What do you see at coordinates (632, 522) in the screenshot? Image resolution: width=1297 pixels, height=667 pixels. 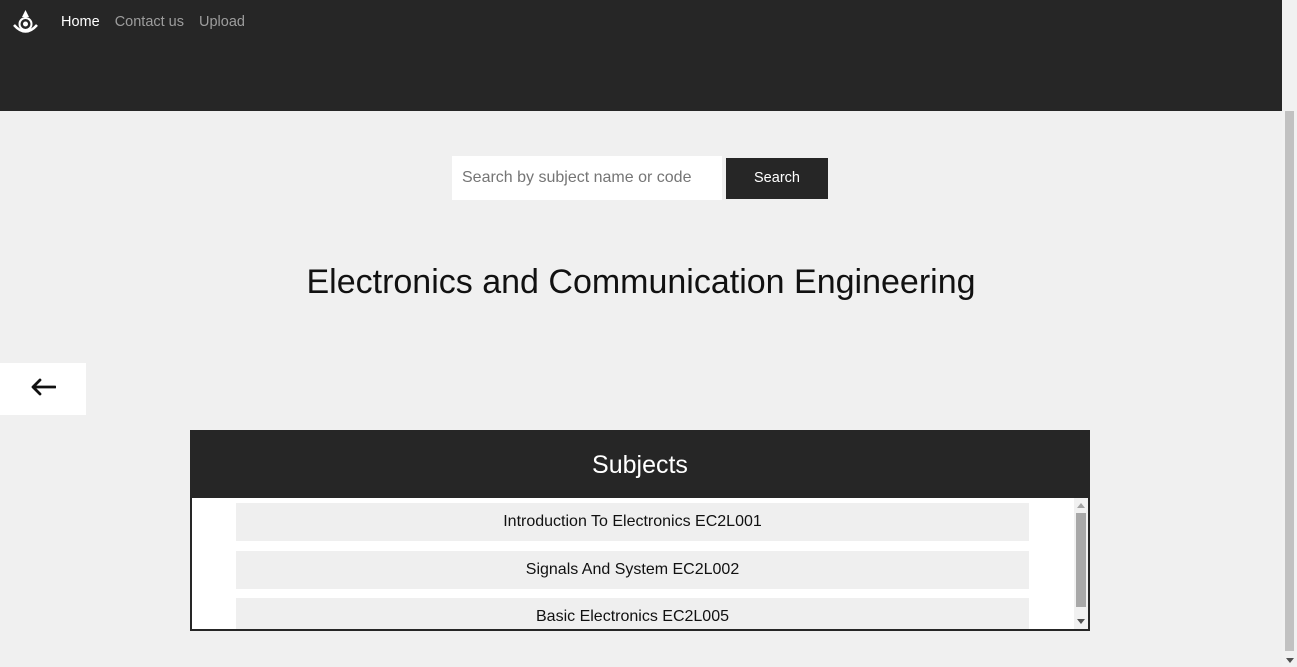 I see `subject-item: Introduction To Electronics EC2L001` at bounding box center [632, 522].